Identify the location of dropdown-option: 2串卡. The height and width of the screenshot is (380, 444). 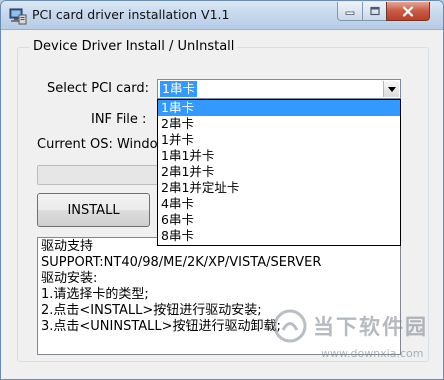
(279, 124).